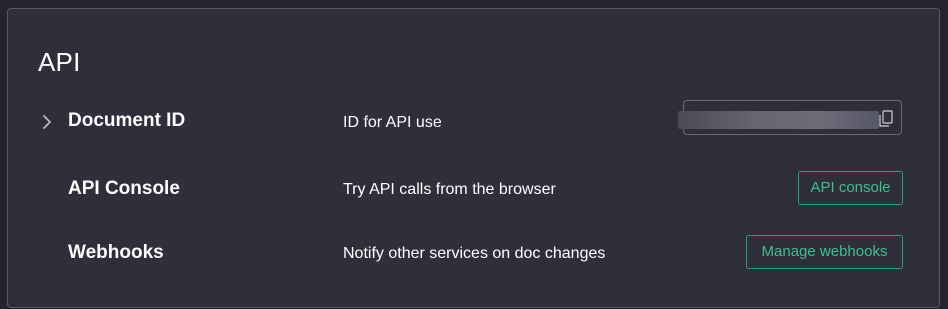 Image resolution: width=948 pixels, height=309 pixels. Describe the element at coordinates (116, 252) in the screenshot. I see `webhooks-label: Webhooks` at that location.